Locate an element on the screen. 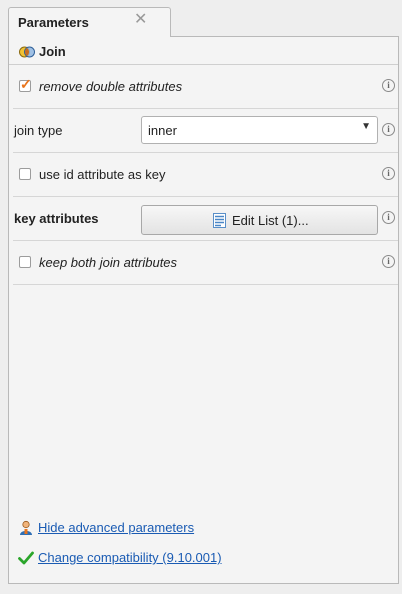  hide-advanced-parameters-link-row: Hide advanced parameters is located at coordinates (168, 528).